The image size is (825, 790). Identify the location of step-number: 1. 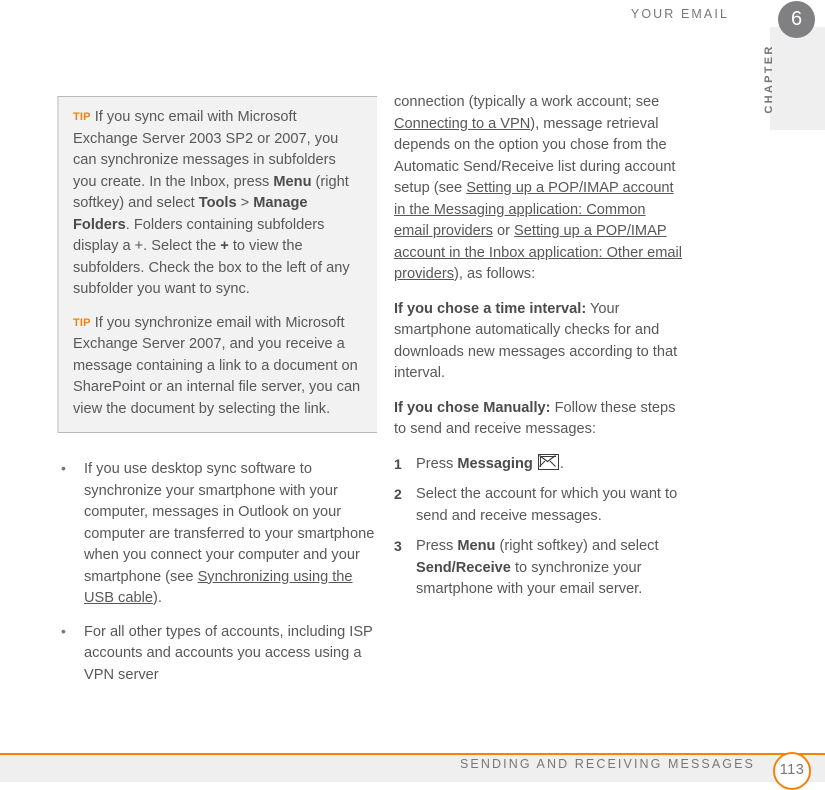
(398, 463).